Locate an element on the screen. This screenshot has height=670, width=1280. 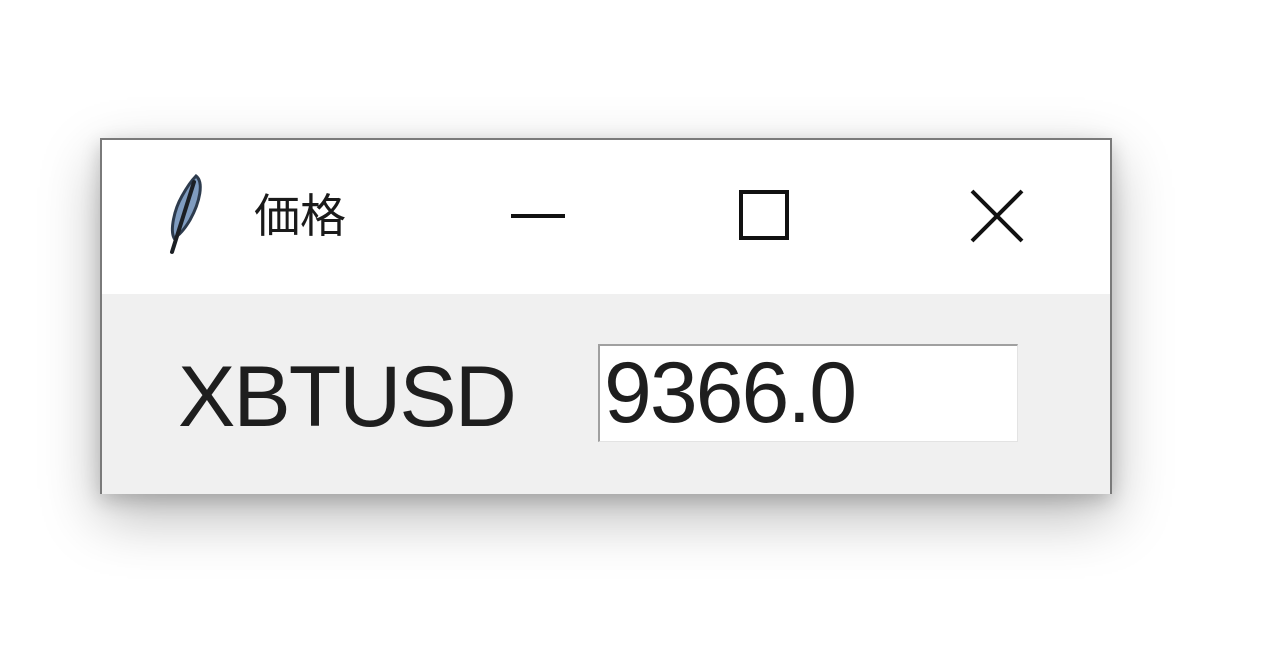
minimize-icon is located at coordinates (538, 216).